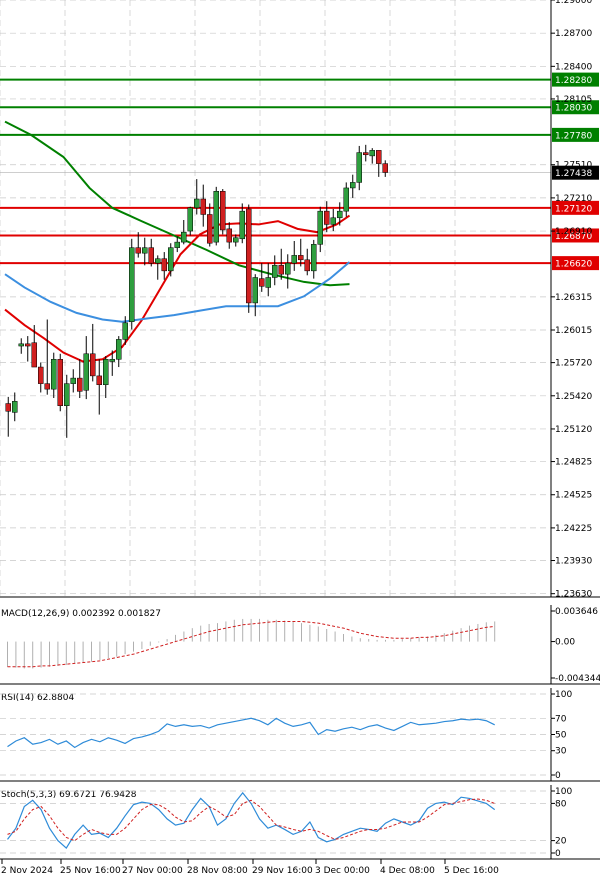 This screenshot has width=600, height=879. Describe the element at coordinates (177, 292) in the screenshot. I see `moving-average-line` at that location.